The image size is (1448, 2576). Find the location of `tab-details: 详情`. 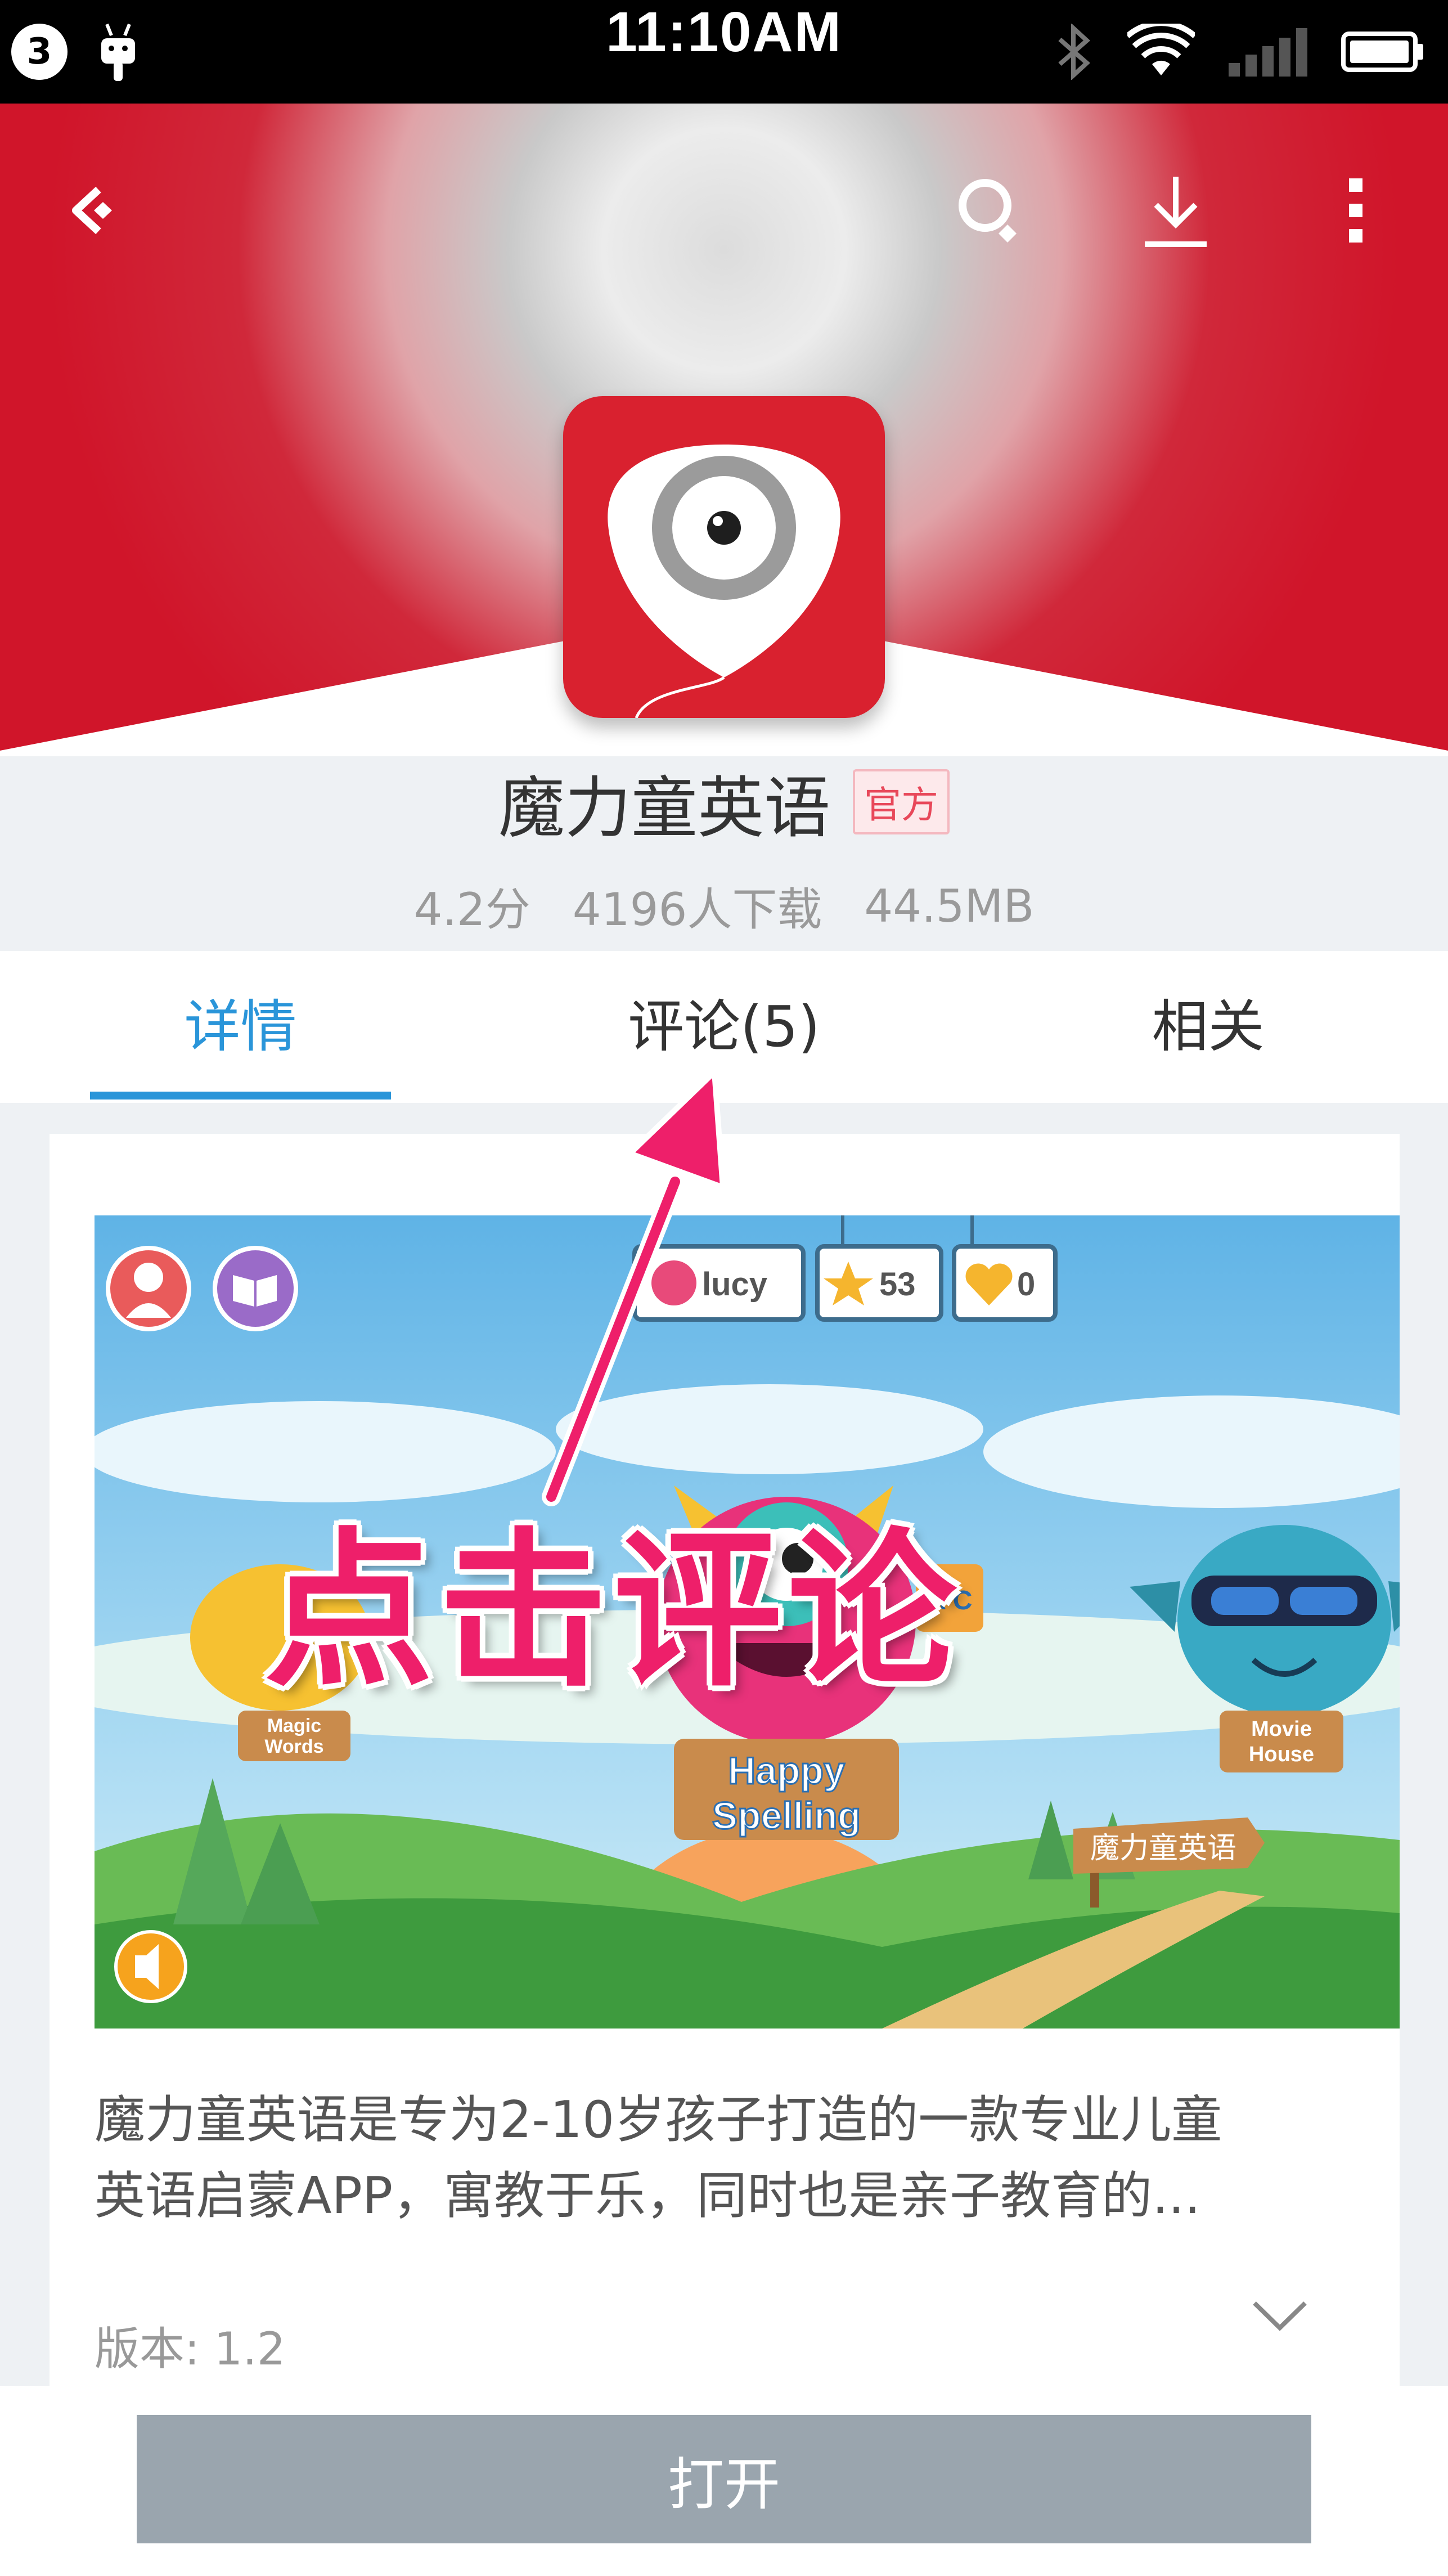

tab-details: 详情 is located at coordinates (241, 1021).